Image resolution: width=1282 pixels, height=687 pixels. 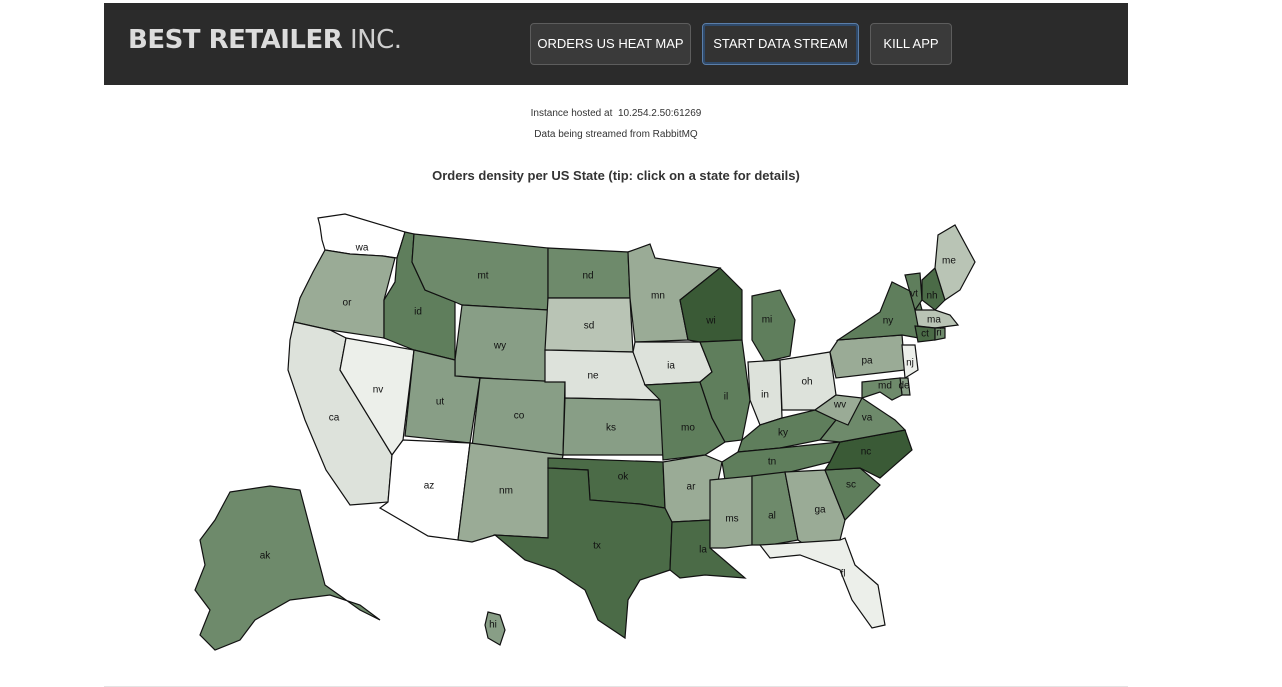 I want to click on state-label-ny: ny, so click(x=888, y=321).